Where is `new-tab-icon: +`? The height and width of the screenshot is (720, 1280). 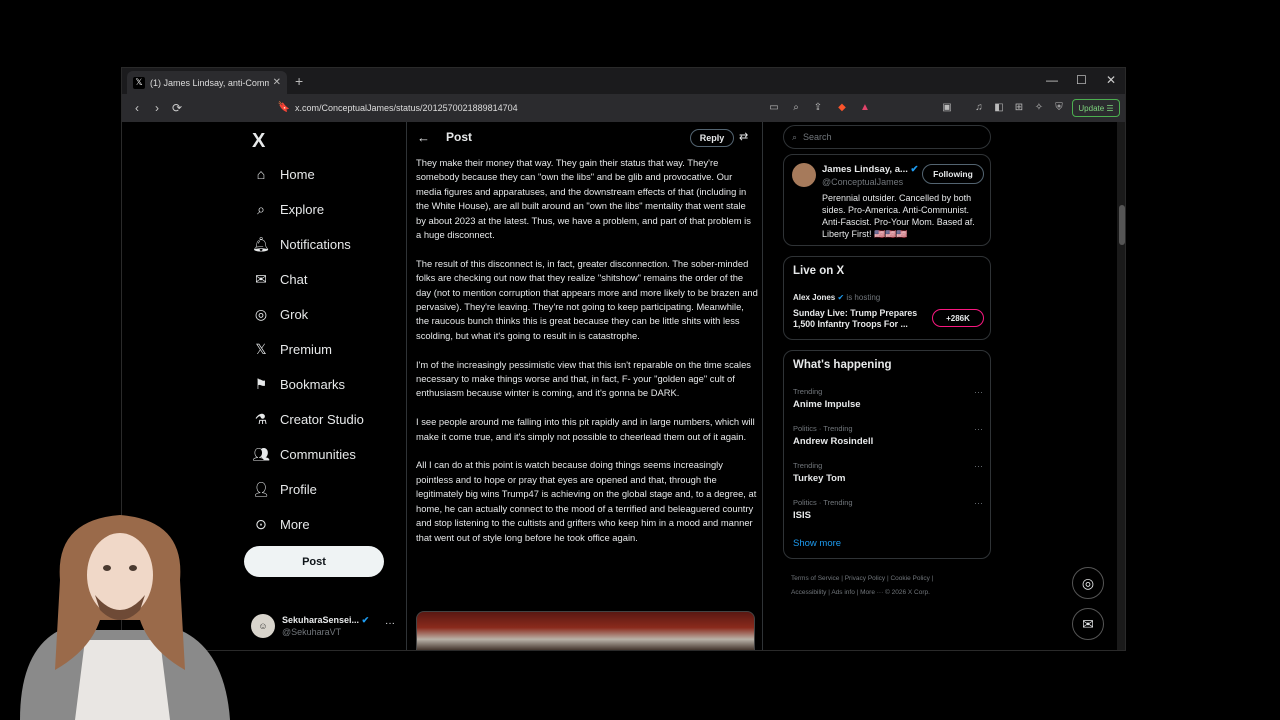 new-tab-icon: + is located at coordinates (299, 81).